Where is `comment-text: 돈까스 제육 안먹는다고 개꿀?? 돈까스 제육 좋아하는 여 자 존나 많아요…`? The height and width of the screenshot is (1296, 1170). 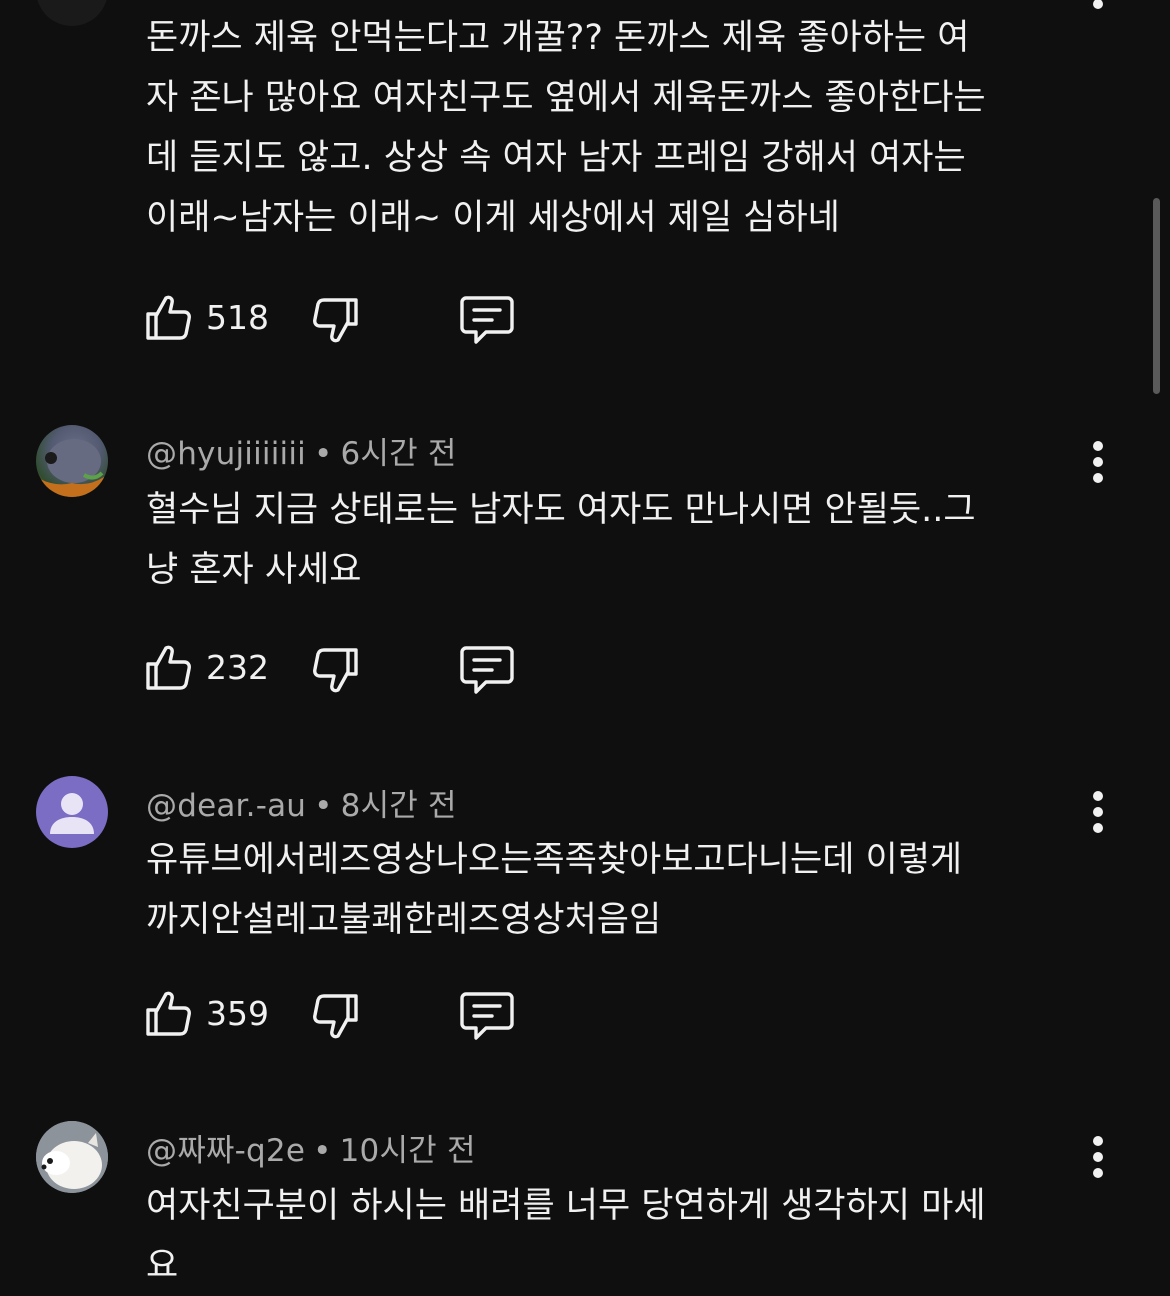
comment-text: 돈까스 제육 안먹는다고 개꿀?? 돈까스 제육 좋아하는 여 자 존나 많아요… is located at coordinates (566, 128).